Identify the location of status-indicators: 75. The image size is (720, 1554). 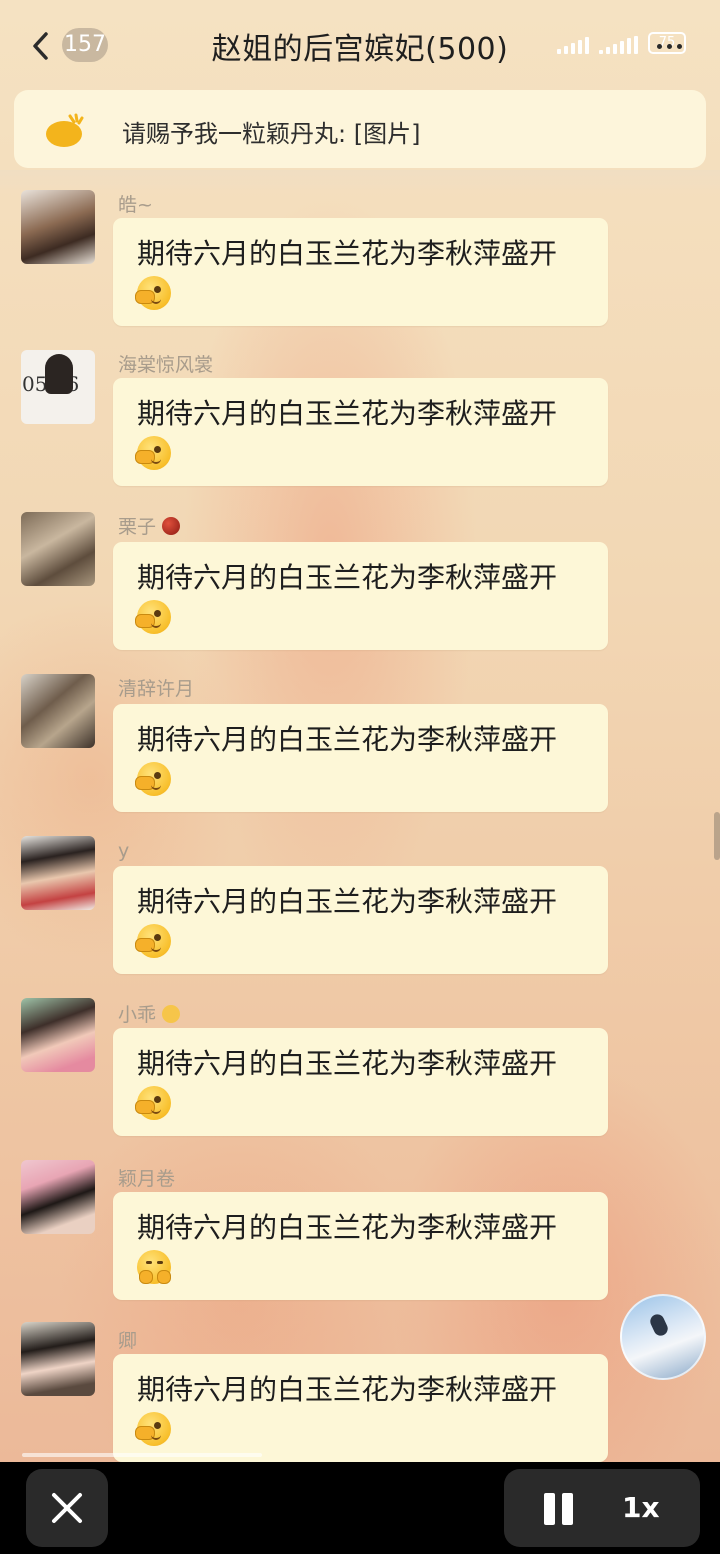
(621, 42).